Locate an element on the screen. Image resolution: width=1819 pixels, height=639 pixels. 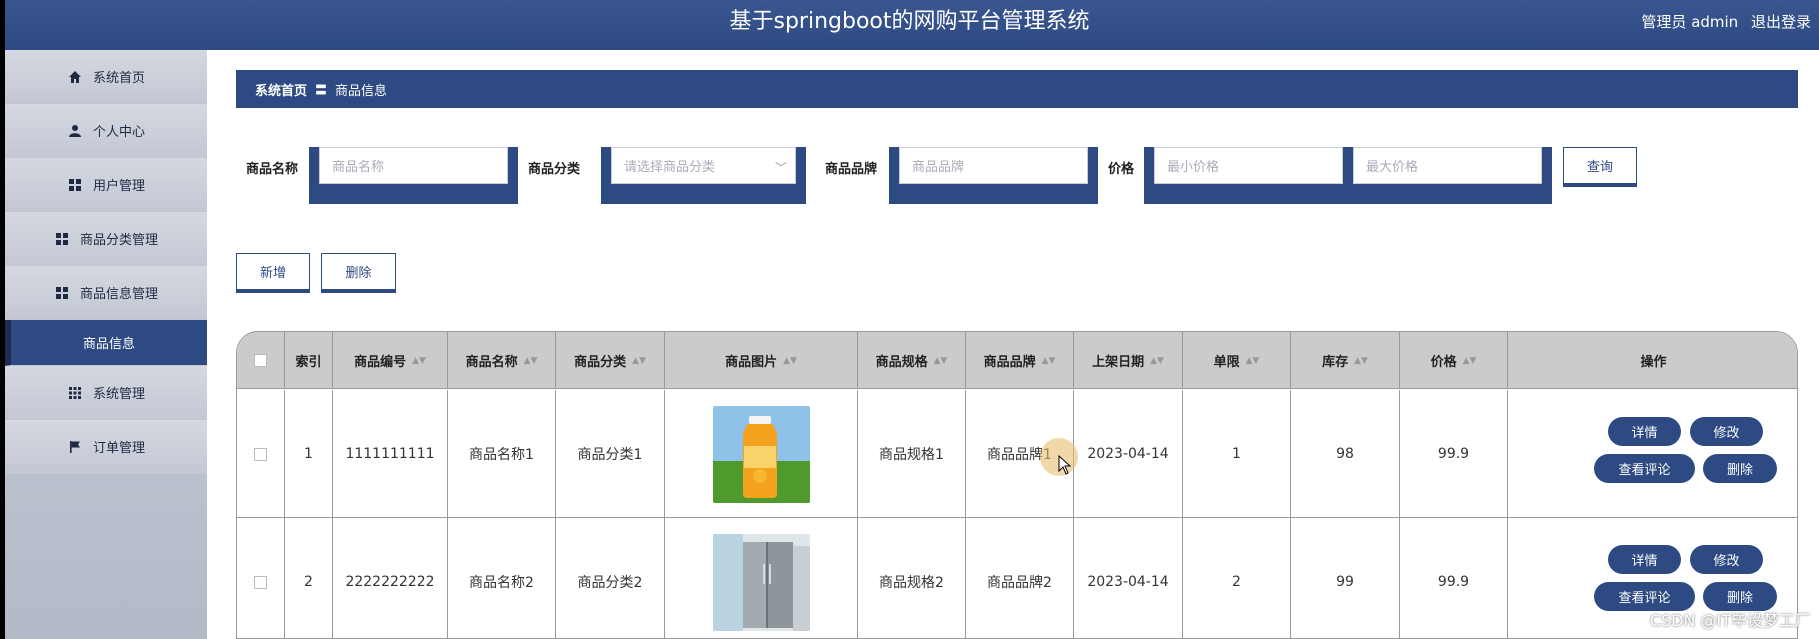
cell-stock: 99 is located at coordinates (1345, 578).